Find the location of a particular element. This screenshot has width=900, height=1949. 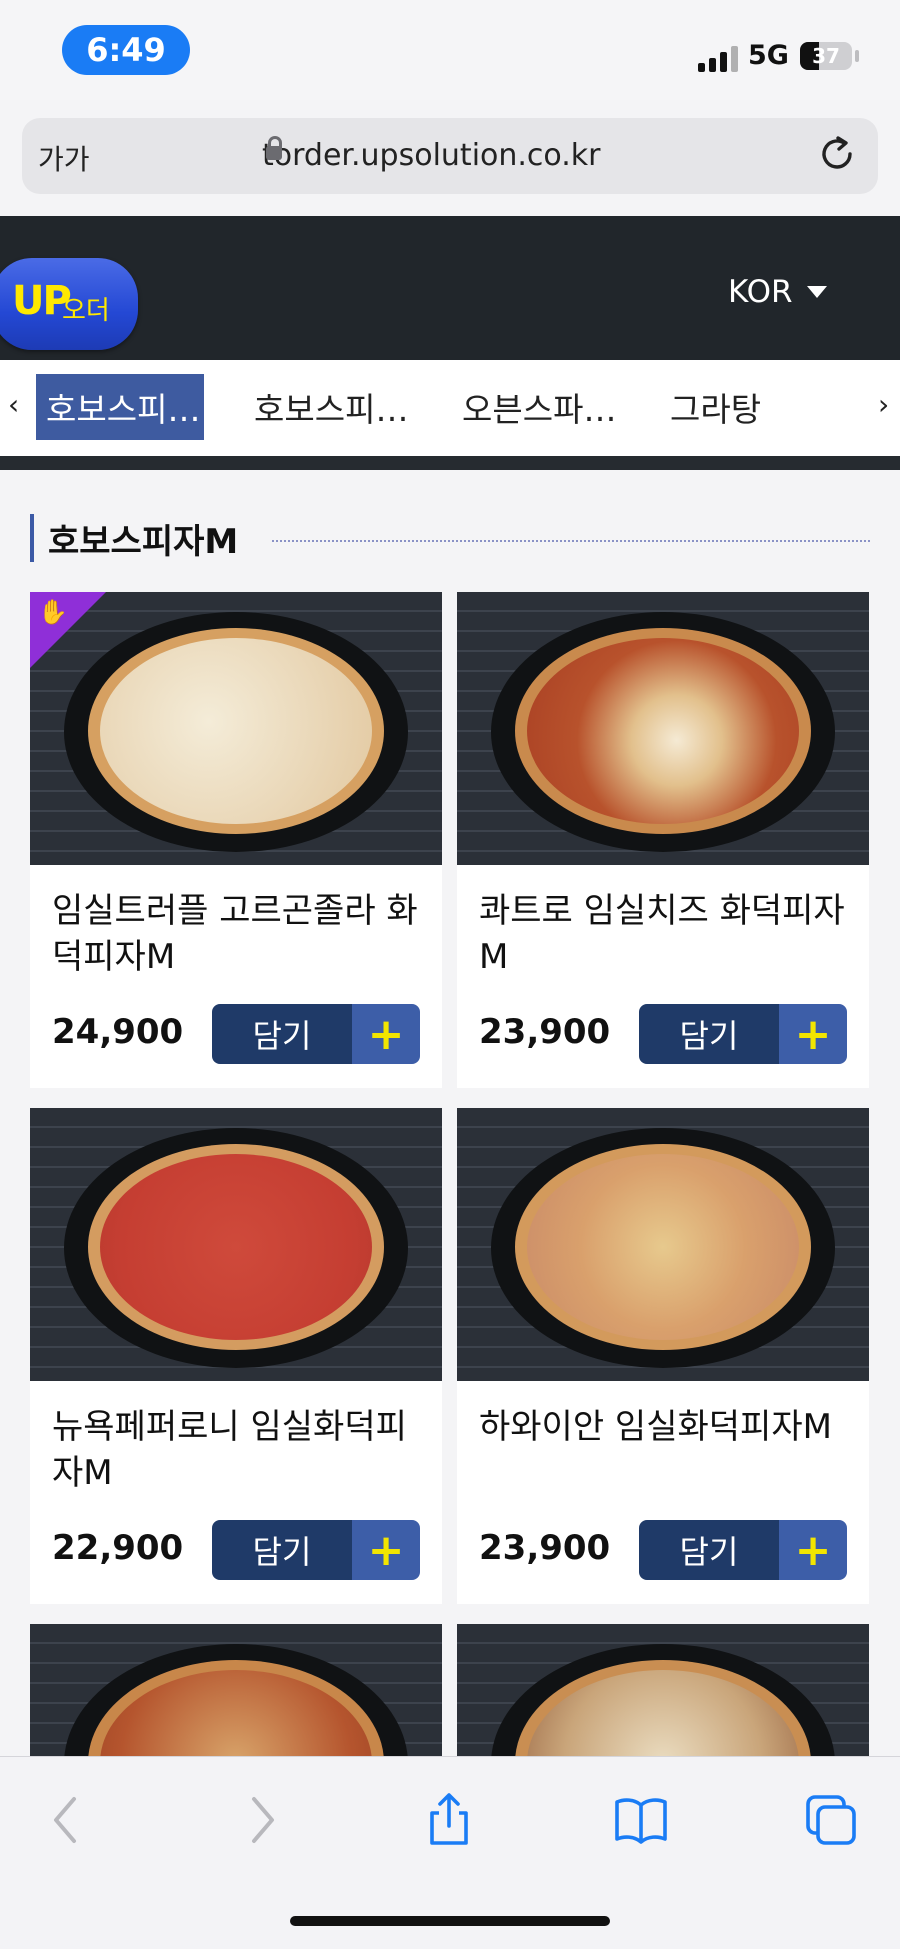

address-bar: 가가 torder.upsolution.co.kr is located at coordinates (450, 156).